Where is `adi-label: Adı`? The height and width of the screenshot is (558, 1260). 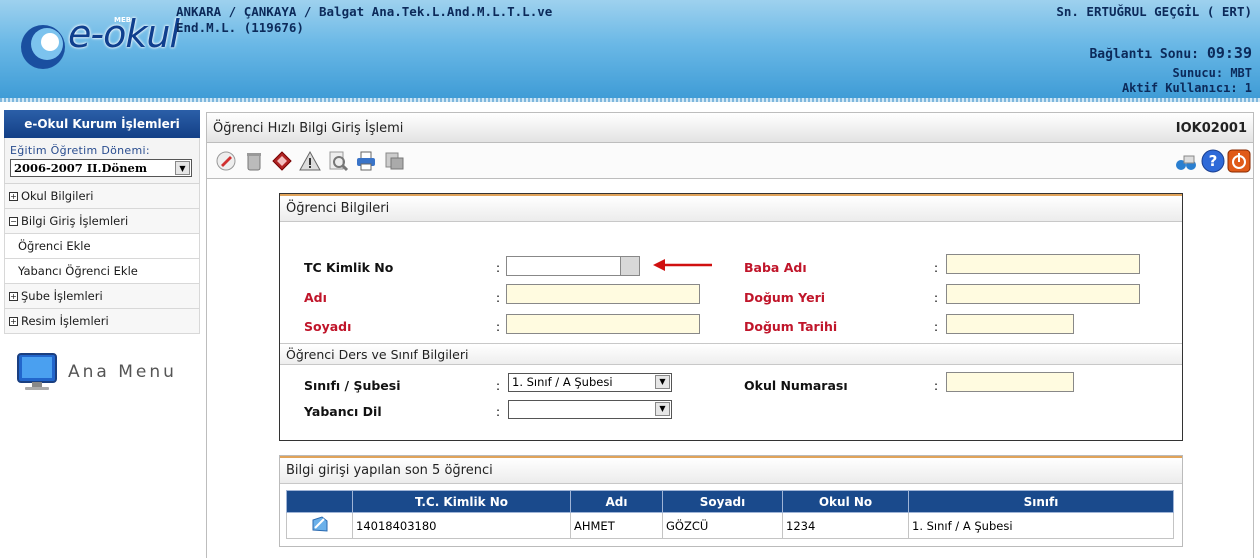 adi-label: Adı is located at coordinates (315, 297).